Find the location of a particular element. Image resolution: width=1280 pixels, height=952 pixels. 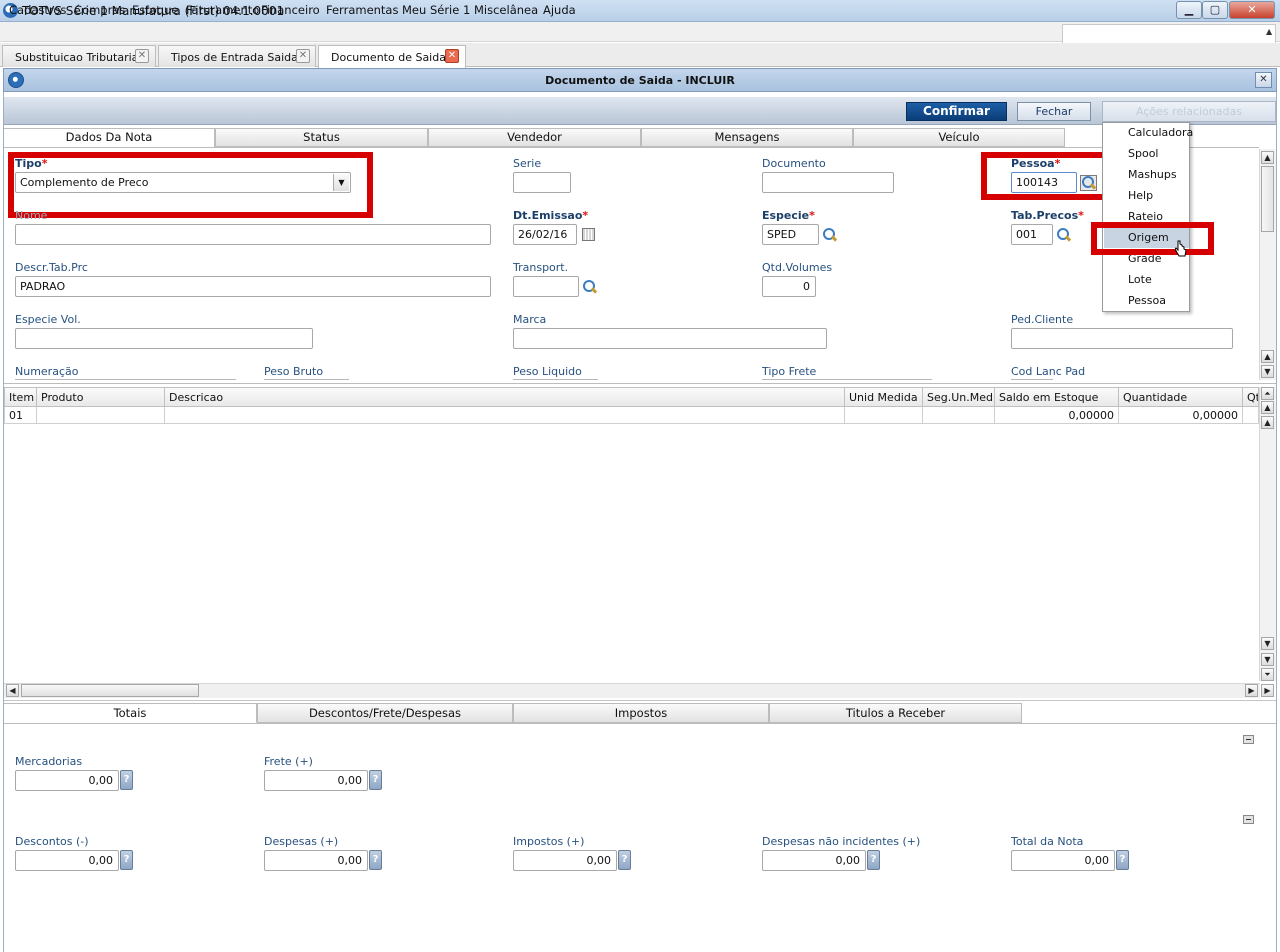

nome-input is located at coordinates (253, 234).